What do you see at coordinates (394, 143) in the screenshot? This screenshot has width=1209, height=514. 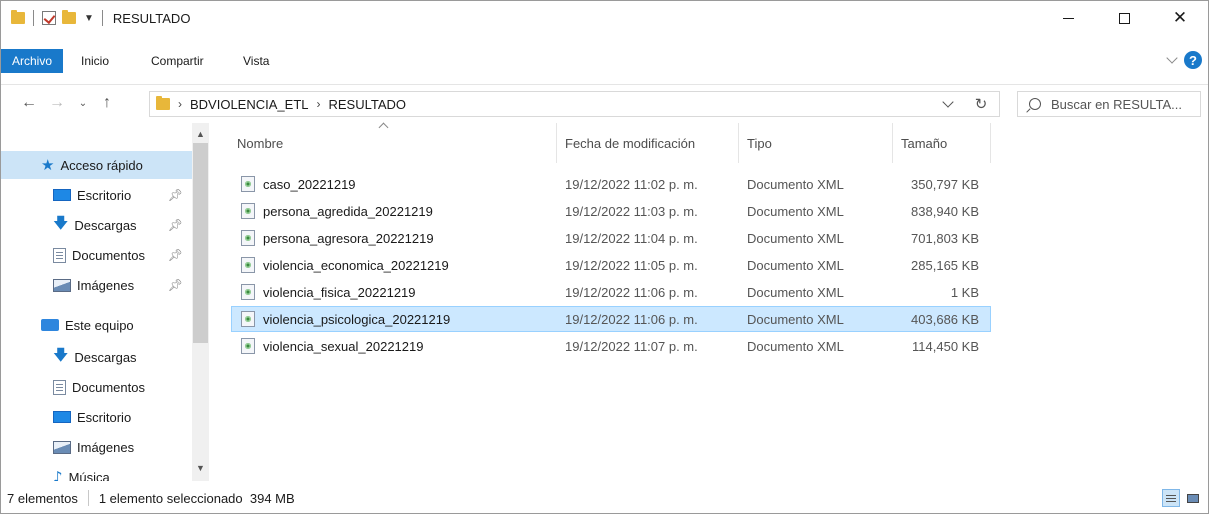 I see `column-header-name: Nombre` at bounding box center [394, 143].